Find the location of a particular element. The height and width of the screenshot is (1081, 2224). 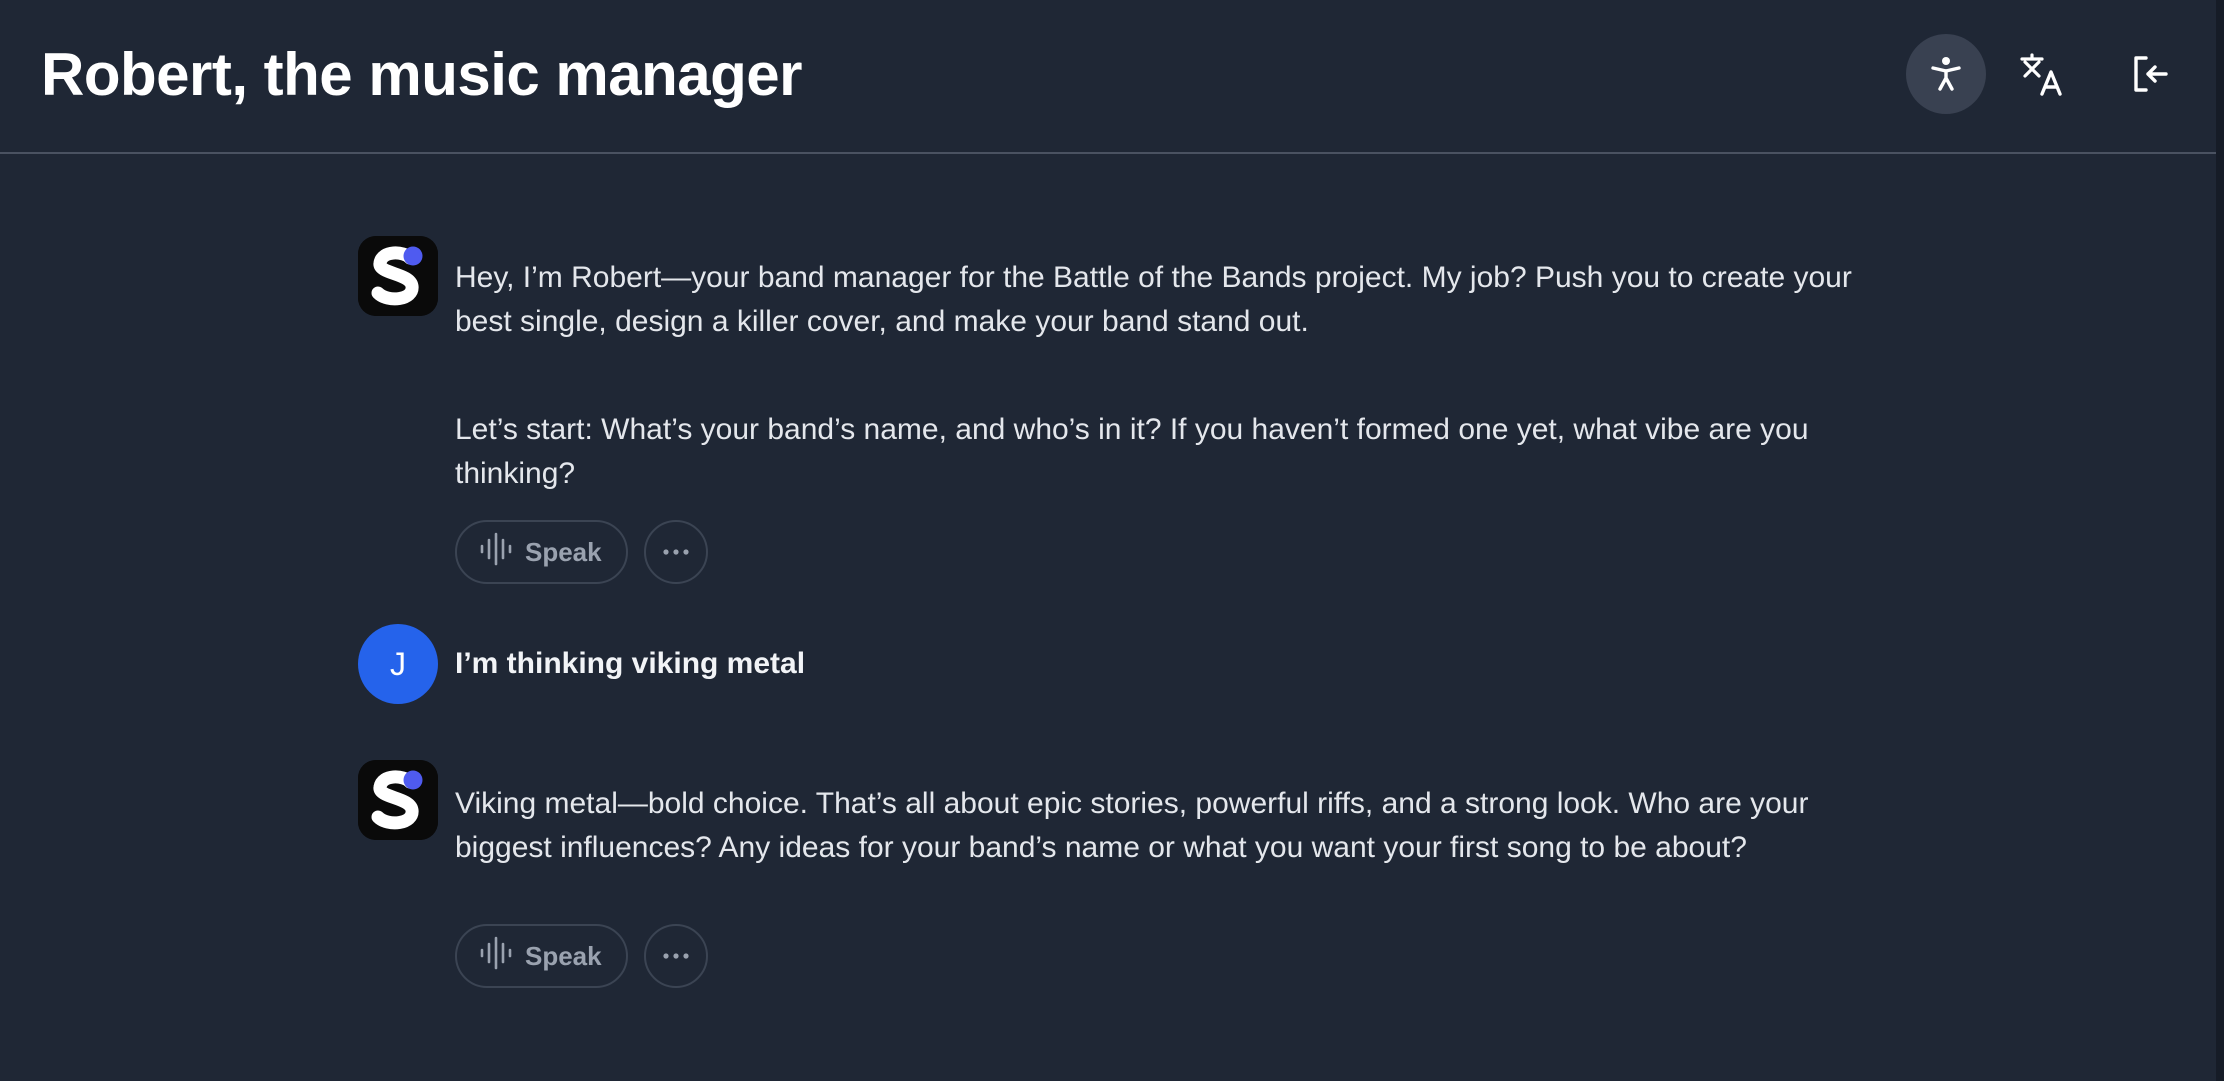

message-body: I’m thinking viking metal is located at coordinates (1165, 664).